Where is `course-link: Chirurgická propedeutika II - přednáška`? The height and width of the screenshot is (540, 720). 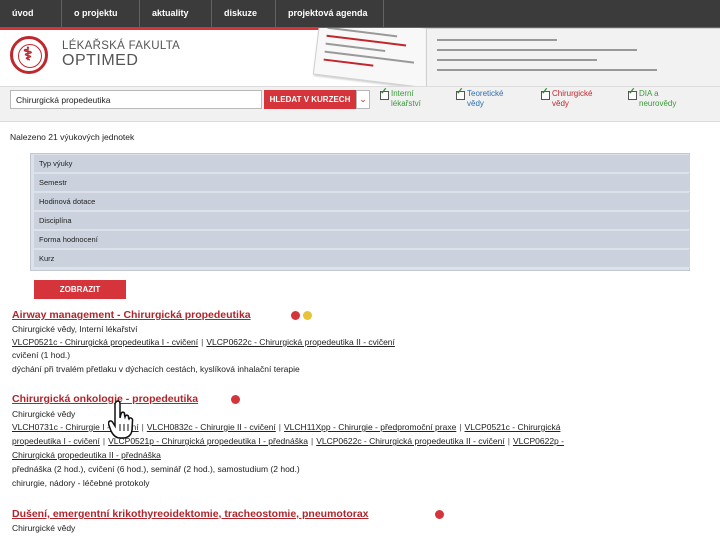 course-link: Chirurgická propedeutika II - přednáška is located at coordinates (86, 455).